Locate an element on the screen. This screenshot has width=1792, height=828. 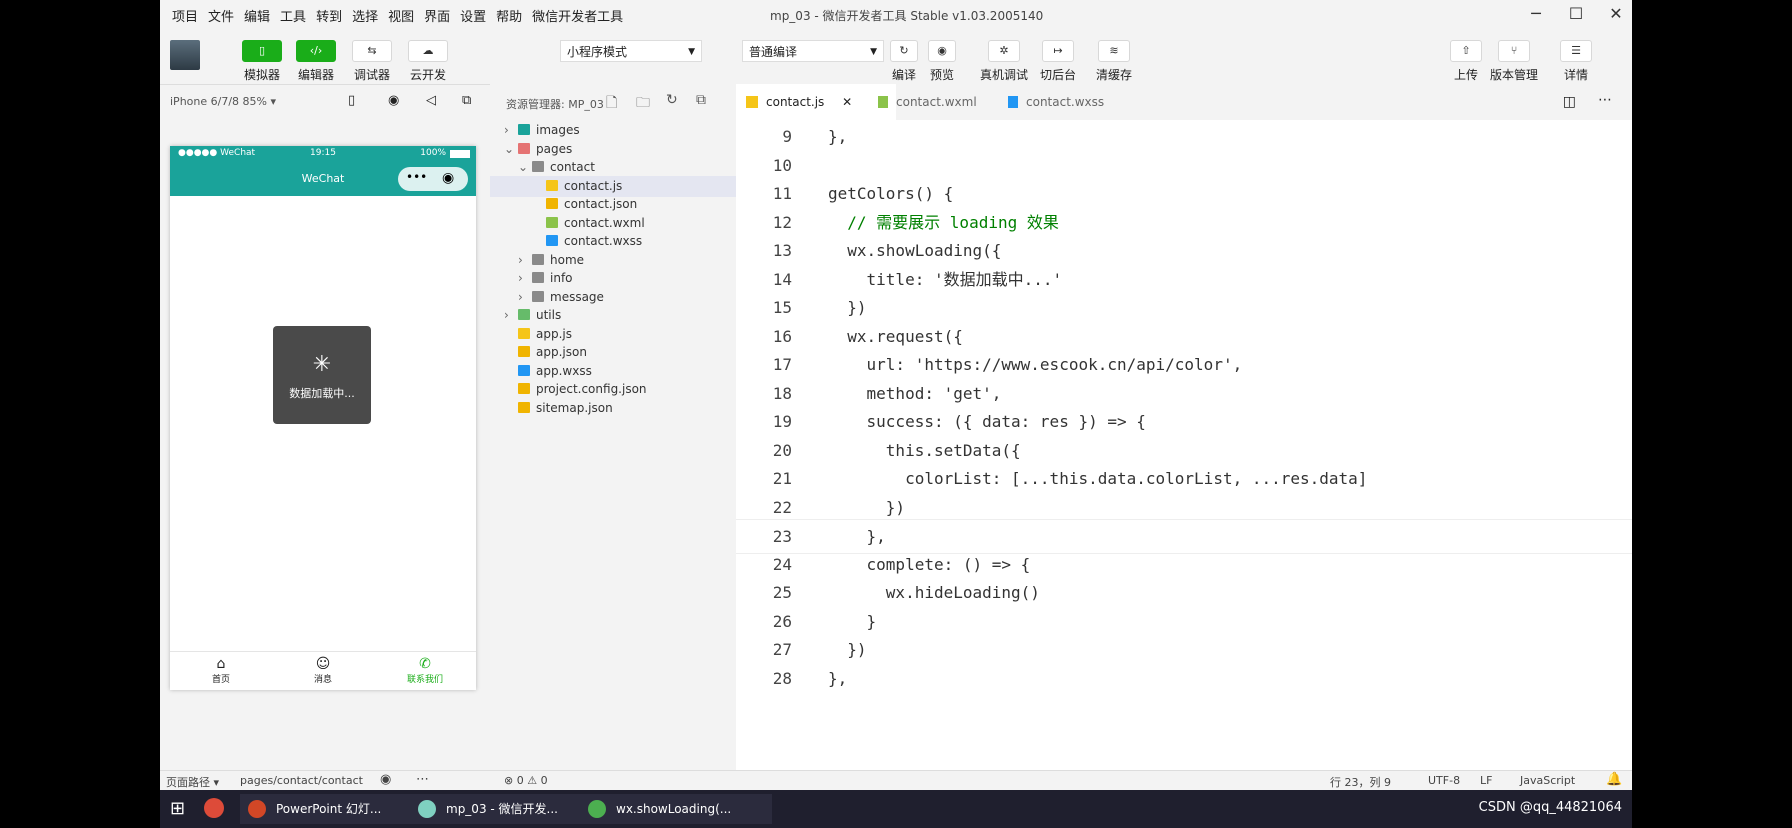
split-editor-icon: ◫ is located at coordinates (1569, 102).